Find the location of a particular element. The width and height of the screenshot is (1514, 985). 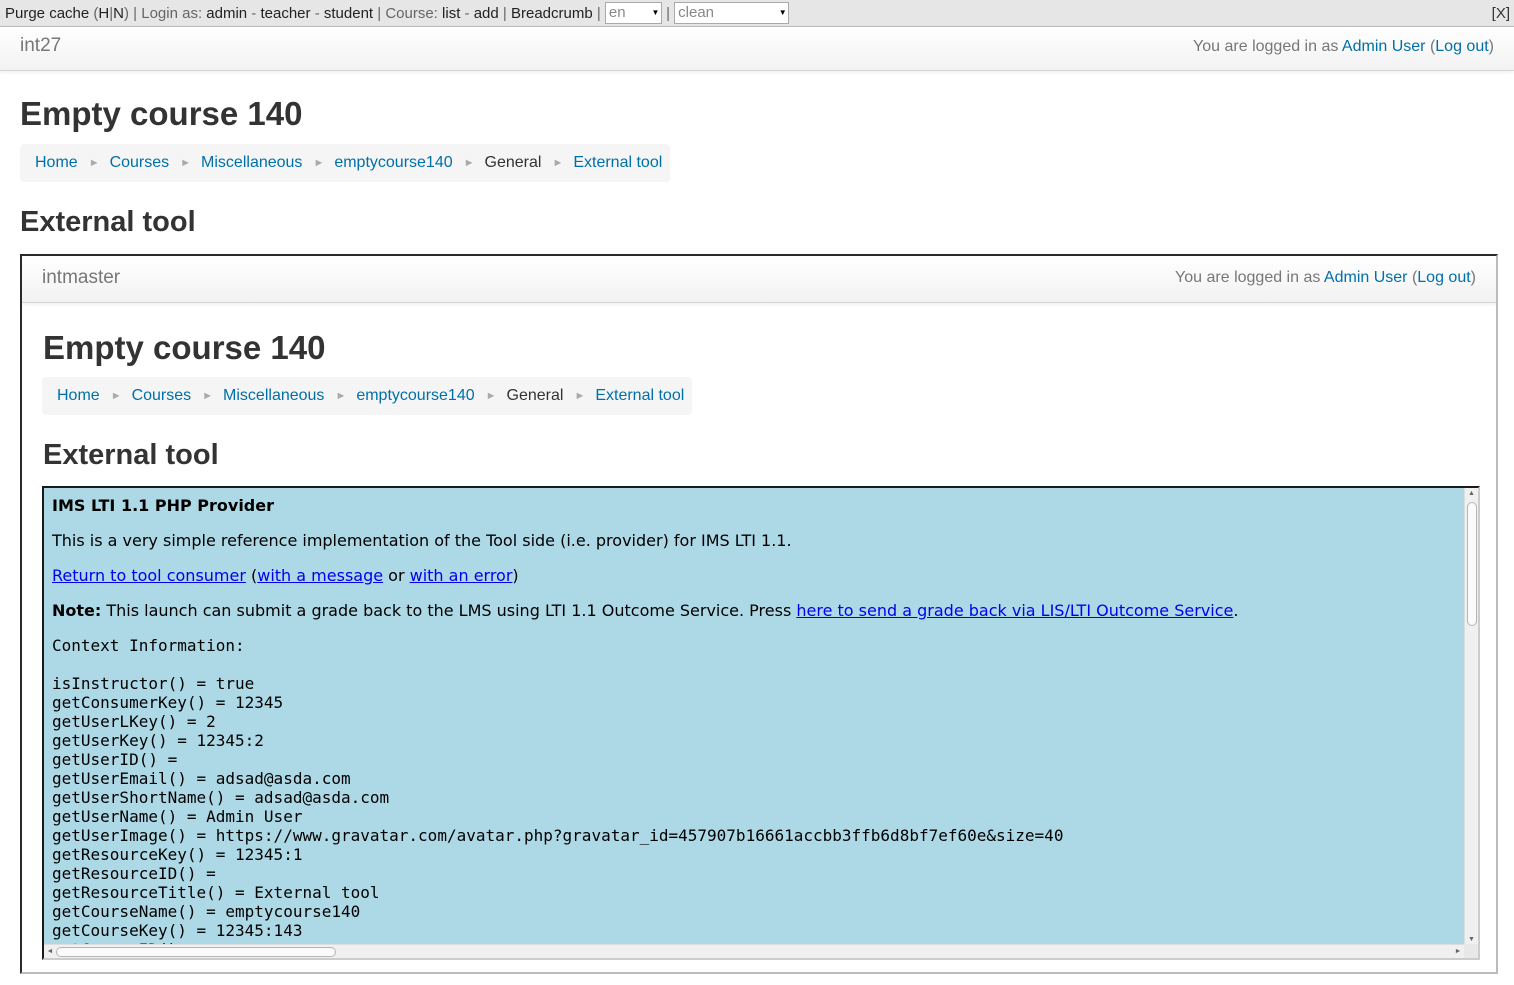

embedded-activity-title: External tool is located at coordinates (131, 455).